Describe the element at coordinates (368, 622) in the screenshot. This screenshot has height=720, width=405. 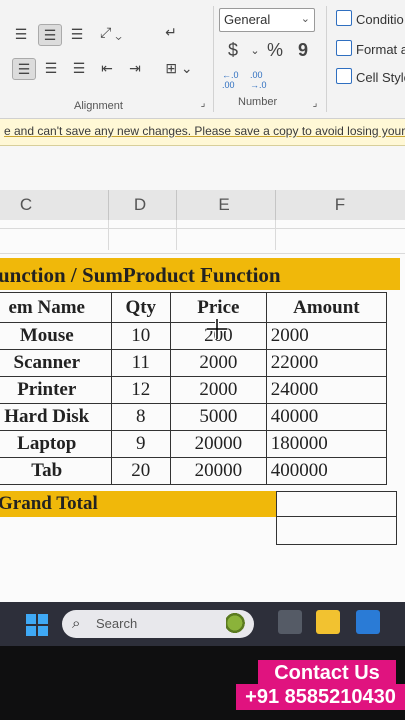
I see `dev-app-icon` at that location.